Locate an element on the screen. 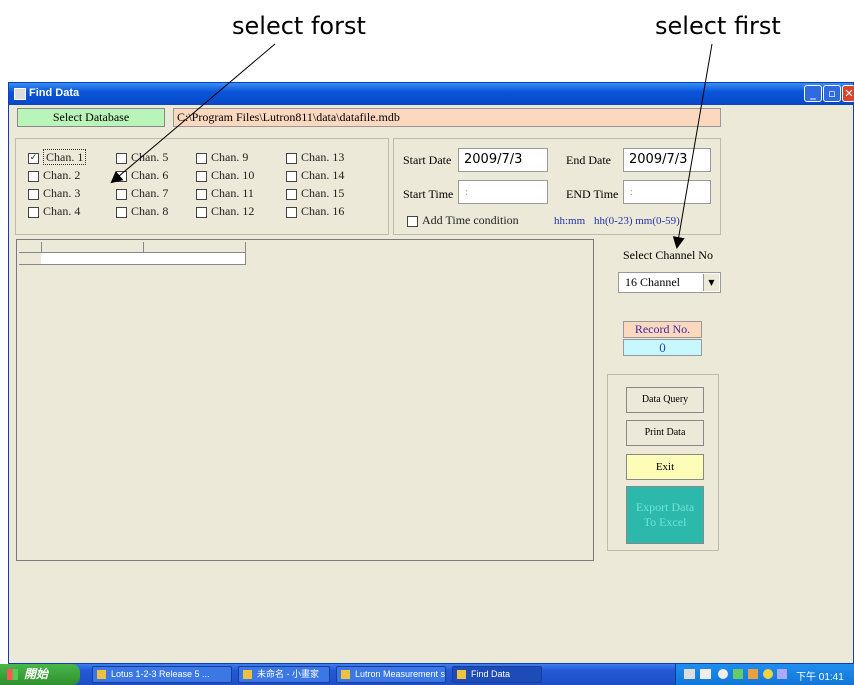 This screenshot has height=685, width=854. lotus-icon is located at coordinates (101, 674).